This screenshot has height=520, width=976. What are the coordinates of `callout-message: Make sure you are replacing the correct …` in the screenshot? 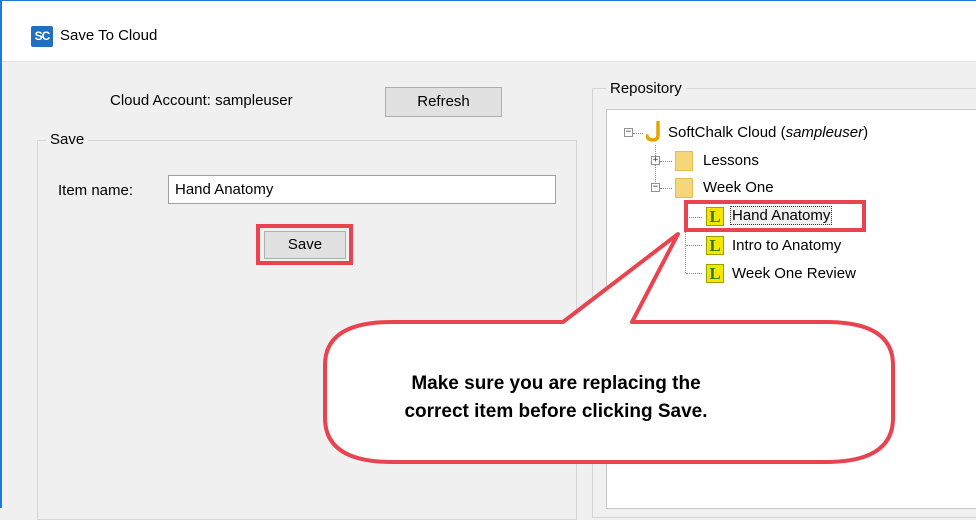 It's located at (556, 398).